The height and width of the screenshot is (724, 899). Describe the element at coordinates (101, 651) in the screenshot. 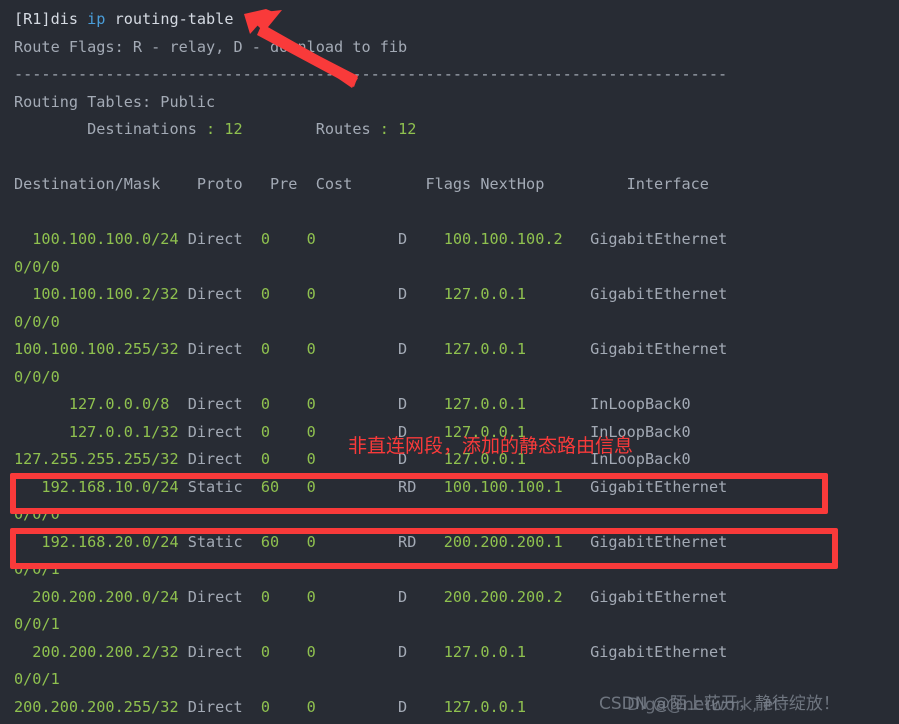

I see `route-destination: 200.200.200.2/32` at that location.